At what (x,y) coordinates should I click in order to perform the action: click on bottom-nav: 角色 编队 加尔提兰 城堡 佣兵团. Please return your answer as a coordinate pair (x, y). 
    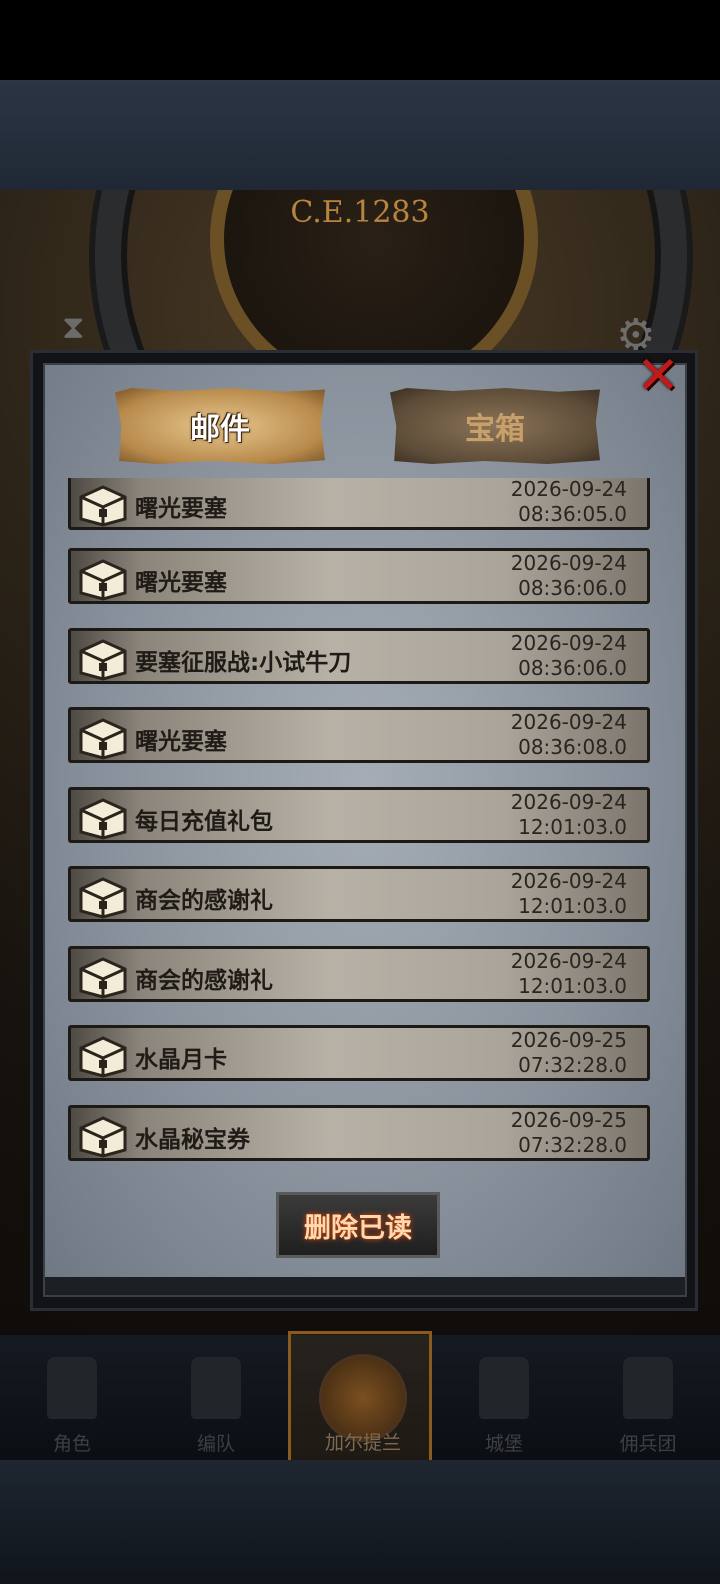
    Looking at the image, I should click on (360, 1397).